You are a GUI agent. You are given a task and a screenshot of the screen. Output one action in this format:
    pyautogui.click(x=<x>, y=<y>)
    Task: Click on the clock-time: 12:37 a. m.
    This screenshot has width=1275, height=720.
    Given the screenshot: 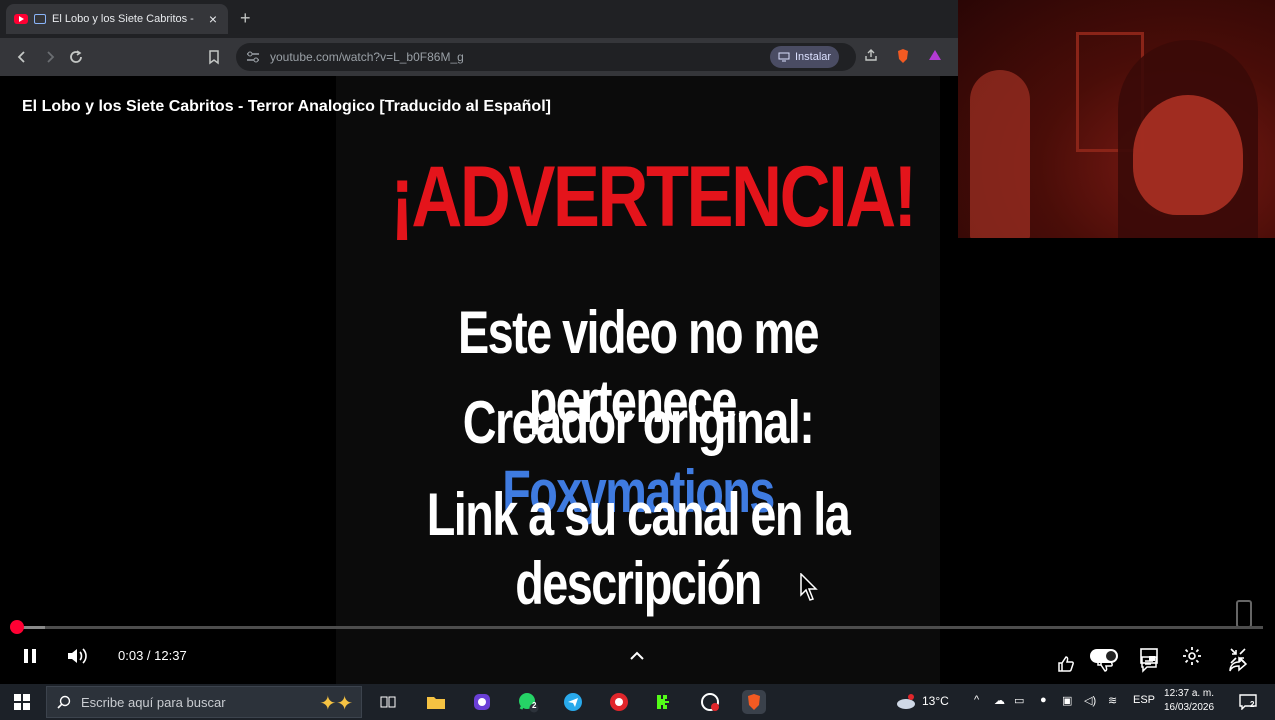 What is the action you would take?
    pyautogui.click(x=1189, y=693)
    